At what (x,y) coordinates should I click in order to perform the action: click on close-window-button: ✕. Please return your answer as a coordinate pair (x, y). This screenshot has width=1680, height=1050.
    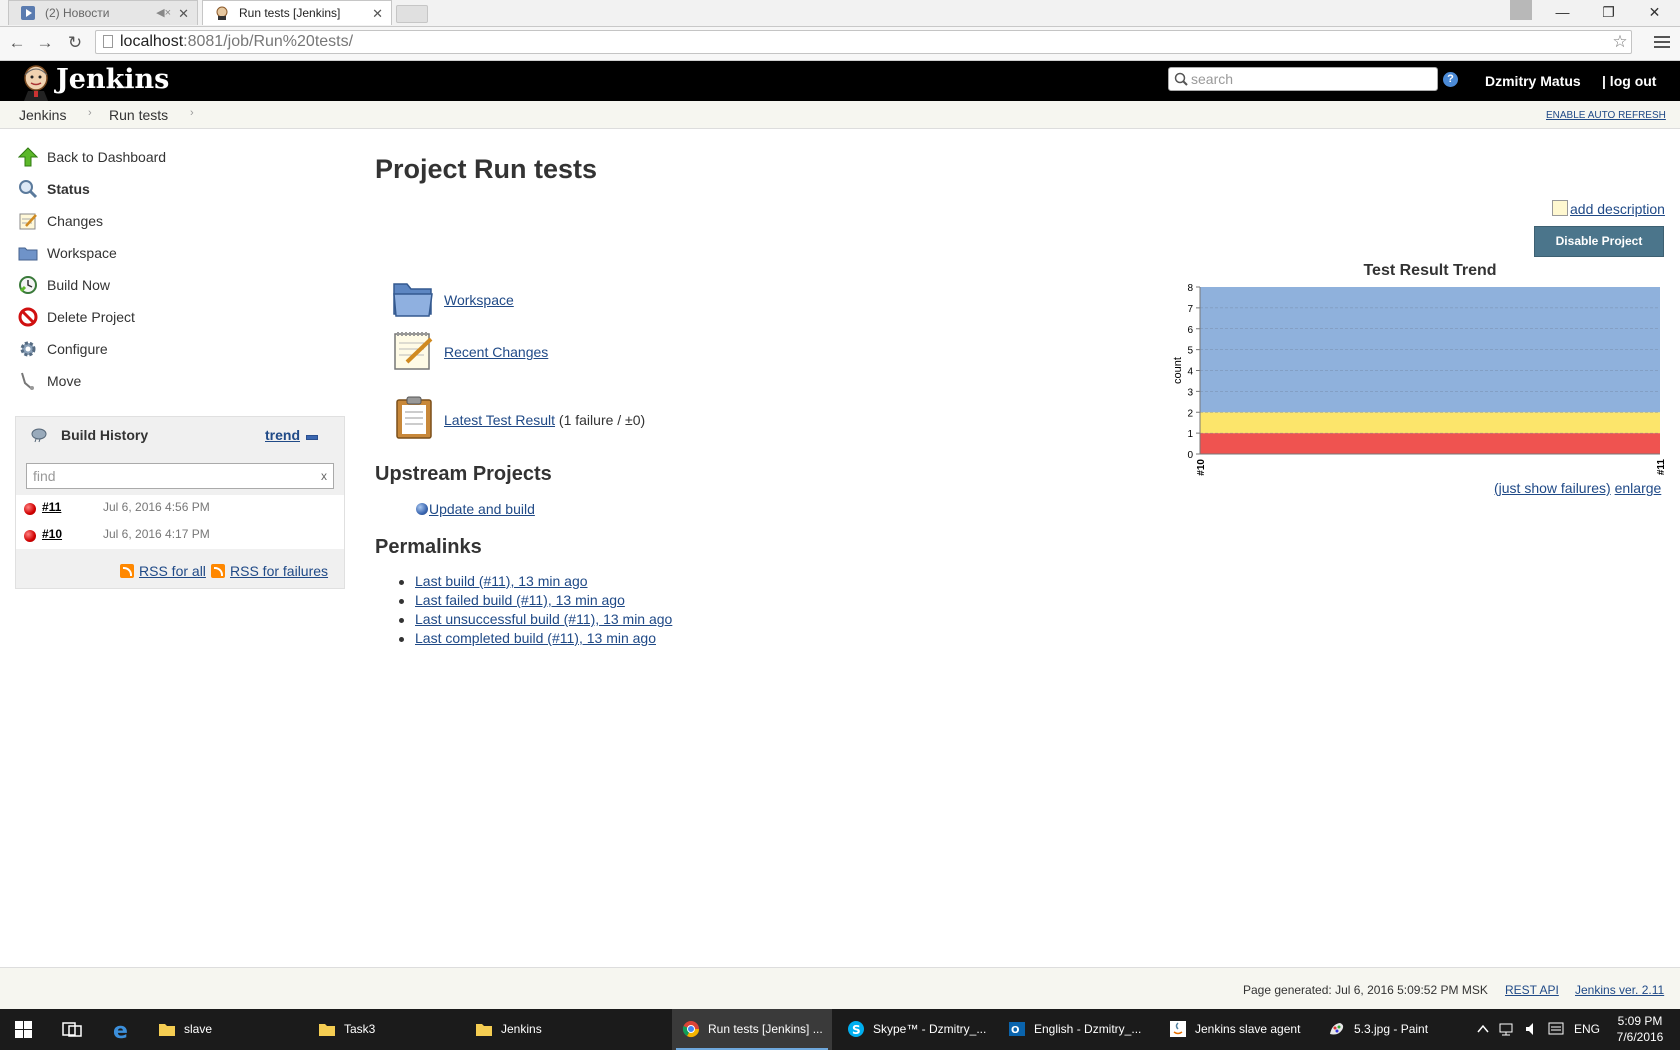
    Looking at the image, I should click on (1654, 12).